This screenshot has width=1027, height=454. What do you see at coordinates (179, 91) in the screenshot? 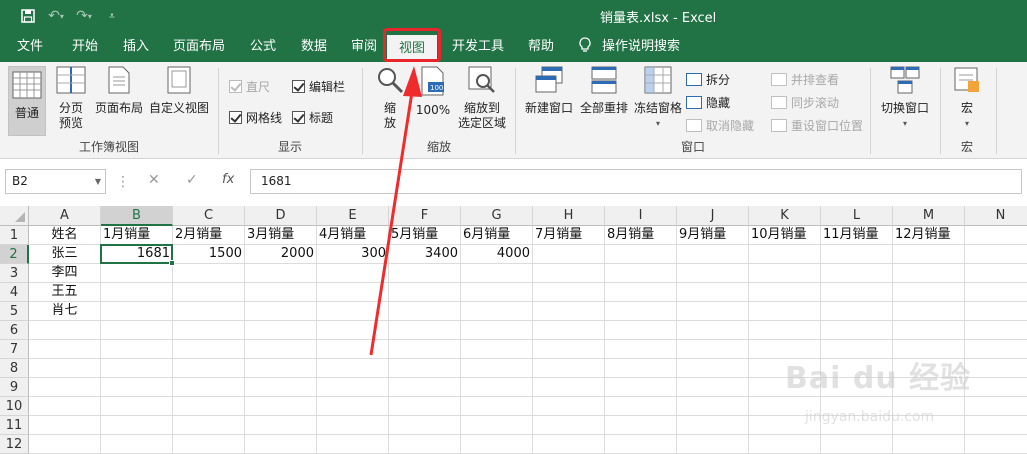
I see `custom-views-button: 自定义视图` at bounding box center [179, 91].